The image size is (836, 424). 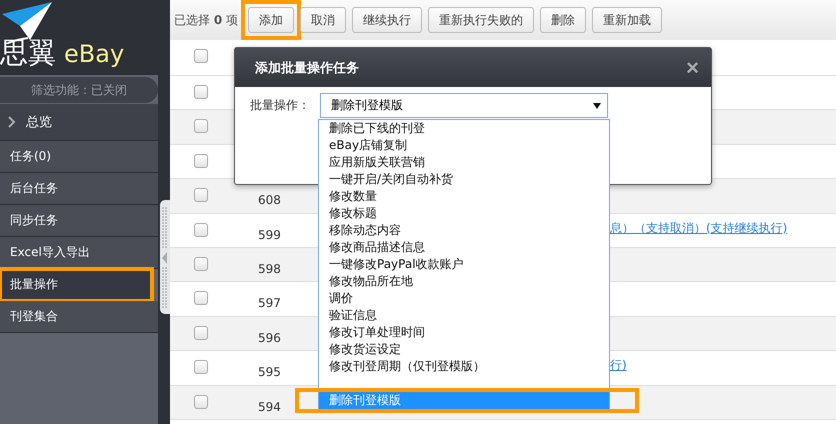 What do you see at coordinates (79, 189) in the screenshot?
I see `sidebar-item: 后台任务` at bounding box center [79, 189].